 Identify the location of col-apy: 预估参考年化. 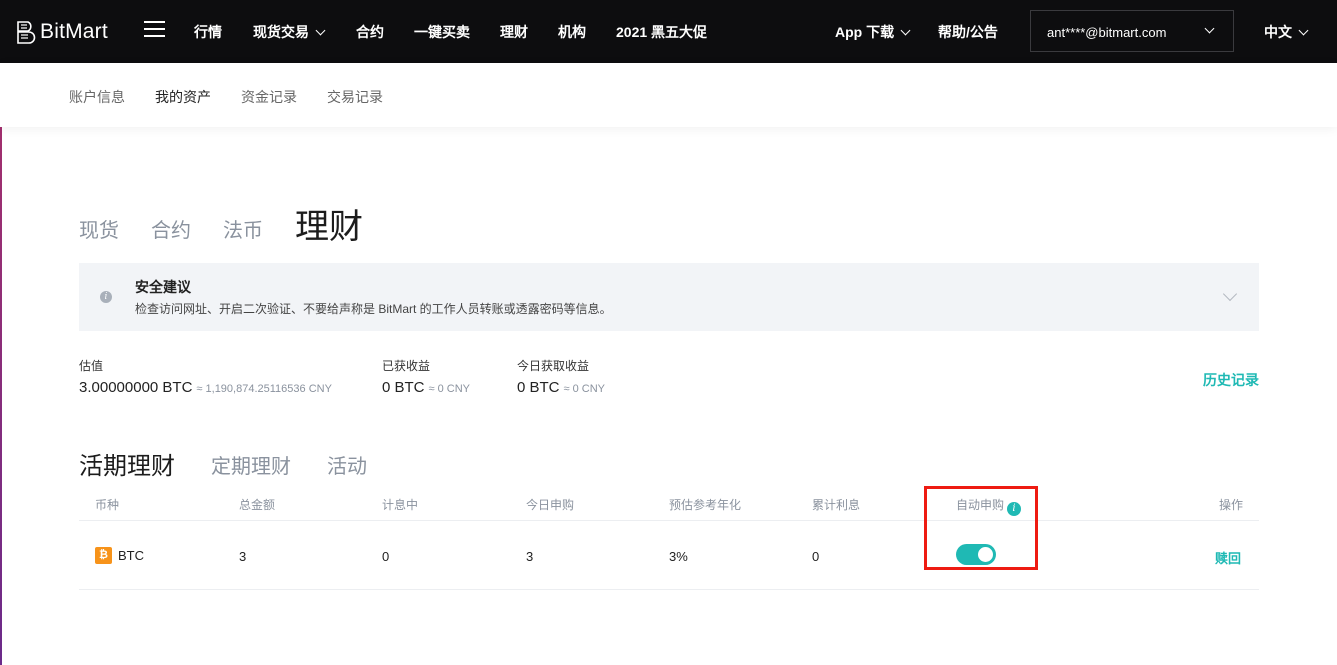
(705, 505).